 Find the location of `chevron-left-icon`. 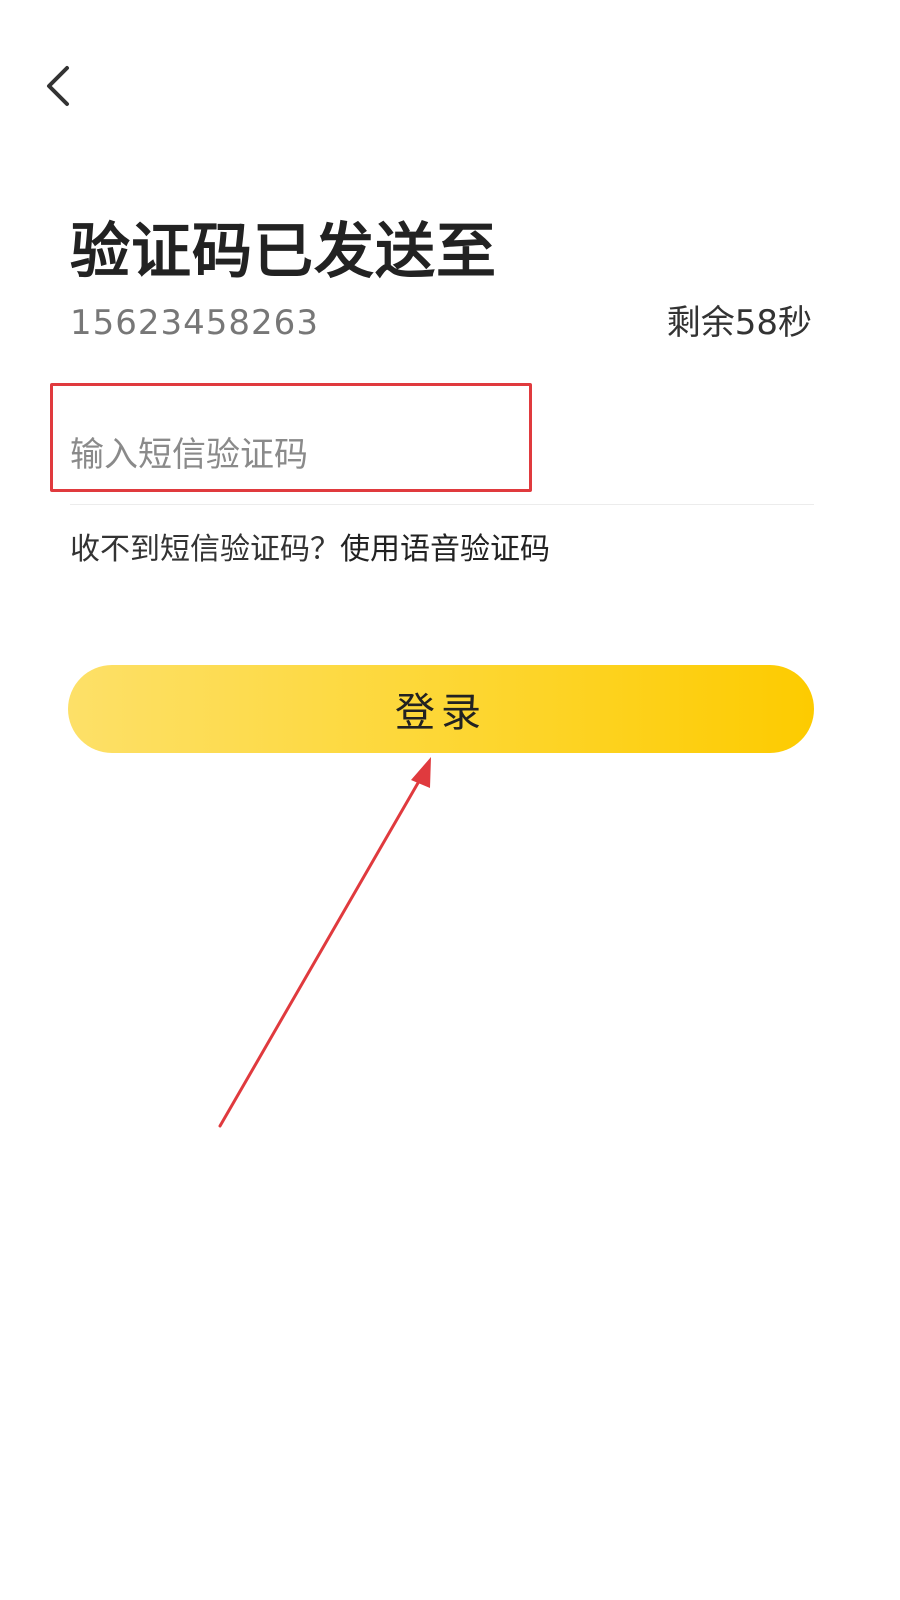

chevron-left-icon is located at coordinates (58, 86).